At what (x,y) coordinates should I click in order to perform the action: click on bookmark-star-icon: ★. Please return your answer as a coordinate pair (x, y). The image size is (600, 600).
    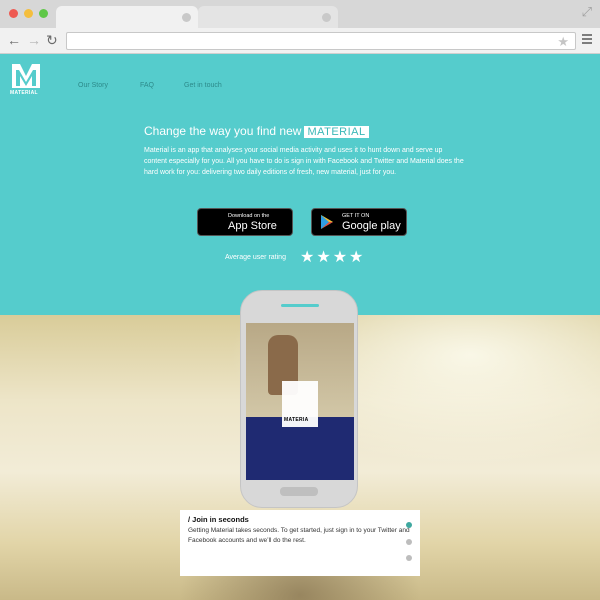
    Looking at the image, I should click on (563, 41).